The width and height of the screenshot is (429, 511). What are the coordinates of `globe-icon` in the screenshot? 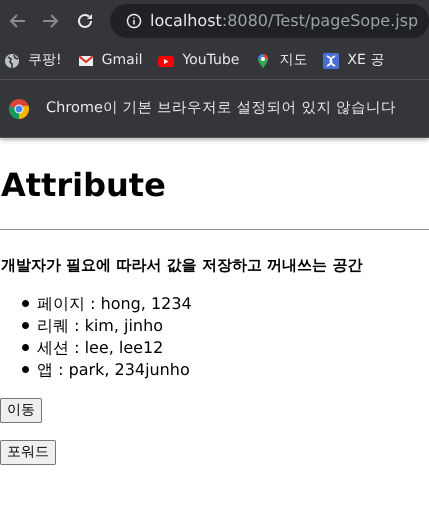 It's located at (12, 60).